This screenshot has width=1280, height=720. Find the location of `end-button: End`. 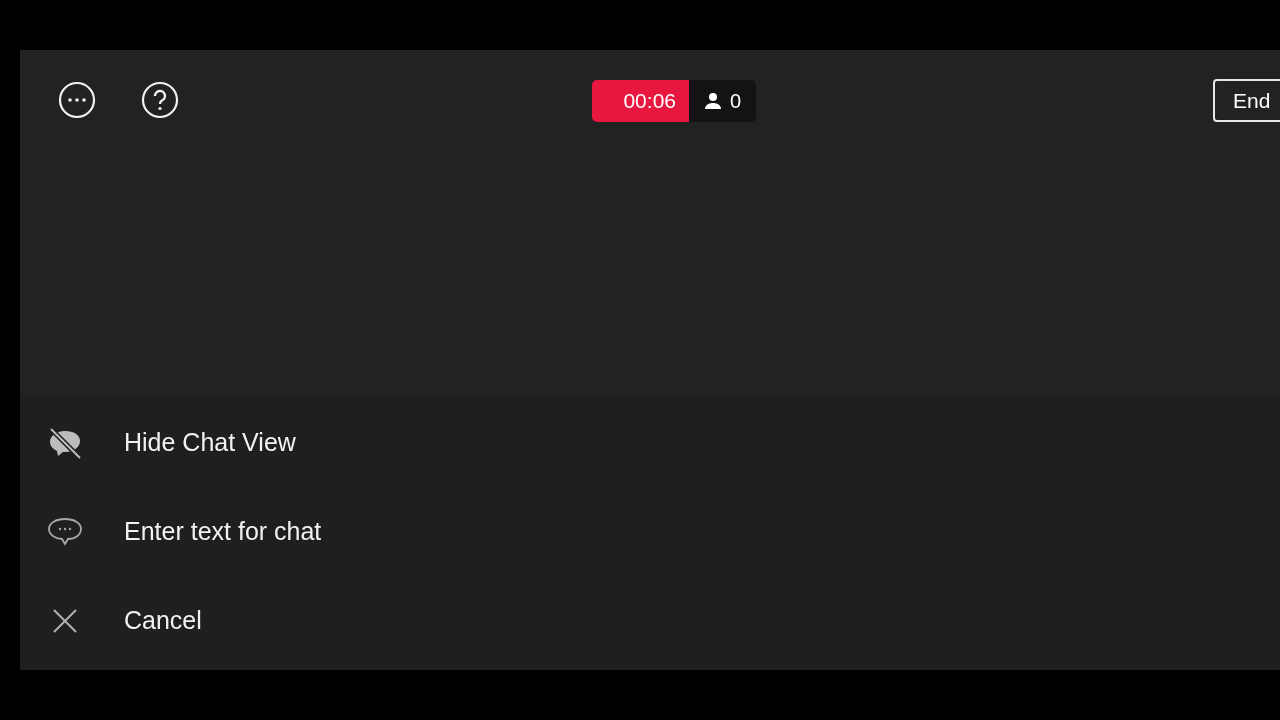

end-button: End is located at coordinates (1246, 100).